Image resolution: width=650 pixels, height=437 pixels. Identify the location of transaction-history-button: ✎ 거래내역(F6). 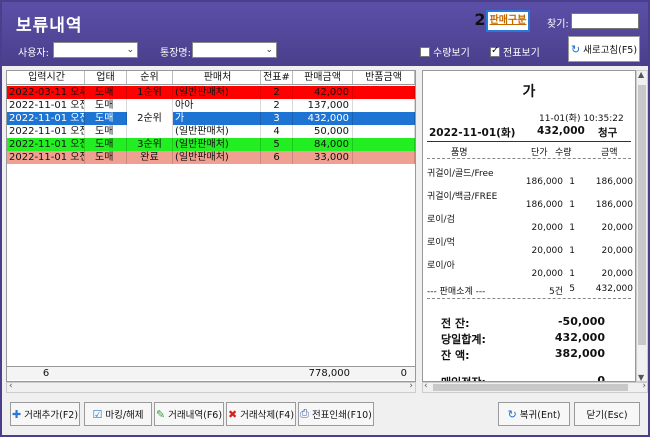
(189, 414).